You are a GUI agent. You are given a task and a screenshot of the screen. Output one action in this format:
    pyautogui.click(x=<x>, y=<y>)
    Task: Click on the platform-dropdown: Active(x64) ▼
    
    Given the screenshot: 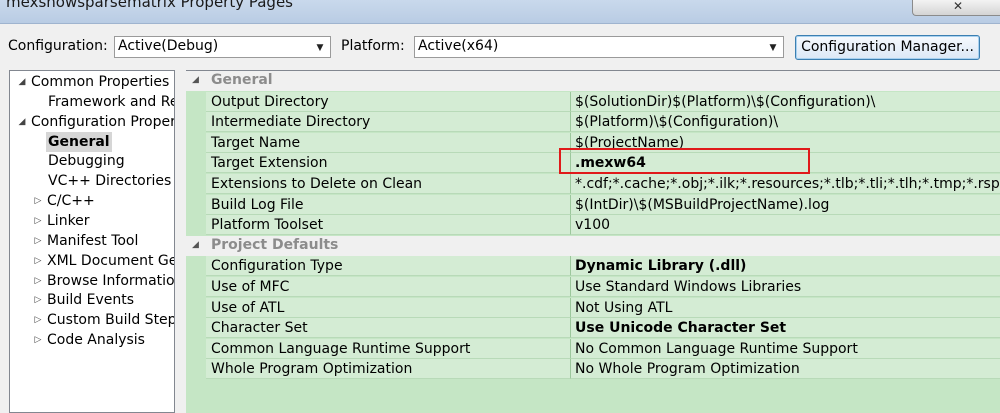 What is the action you would take?
    pyautogui.click(x=599, y=47)
    